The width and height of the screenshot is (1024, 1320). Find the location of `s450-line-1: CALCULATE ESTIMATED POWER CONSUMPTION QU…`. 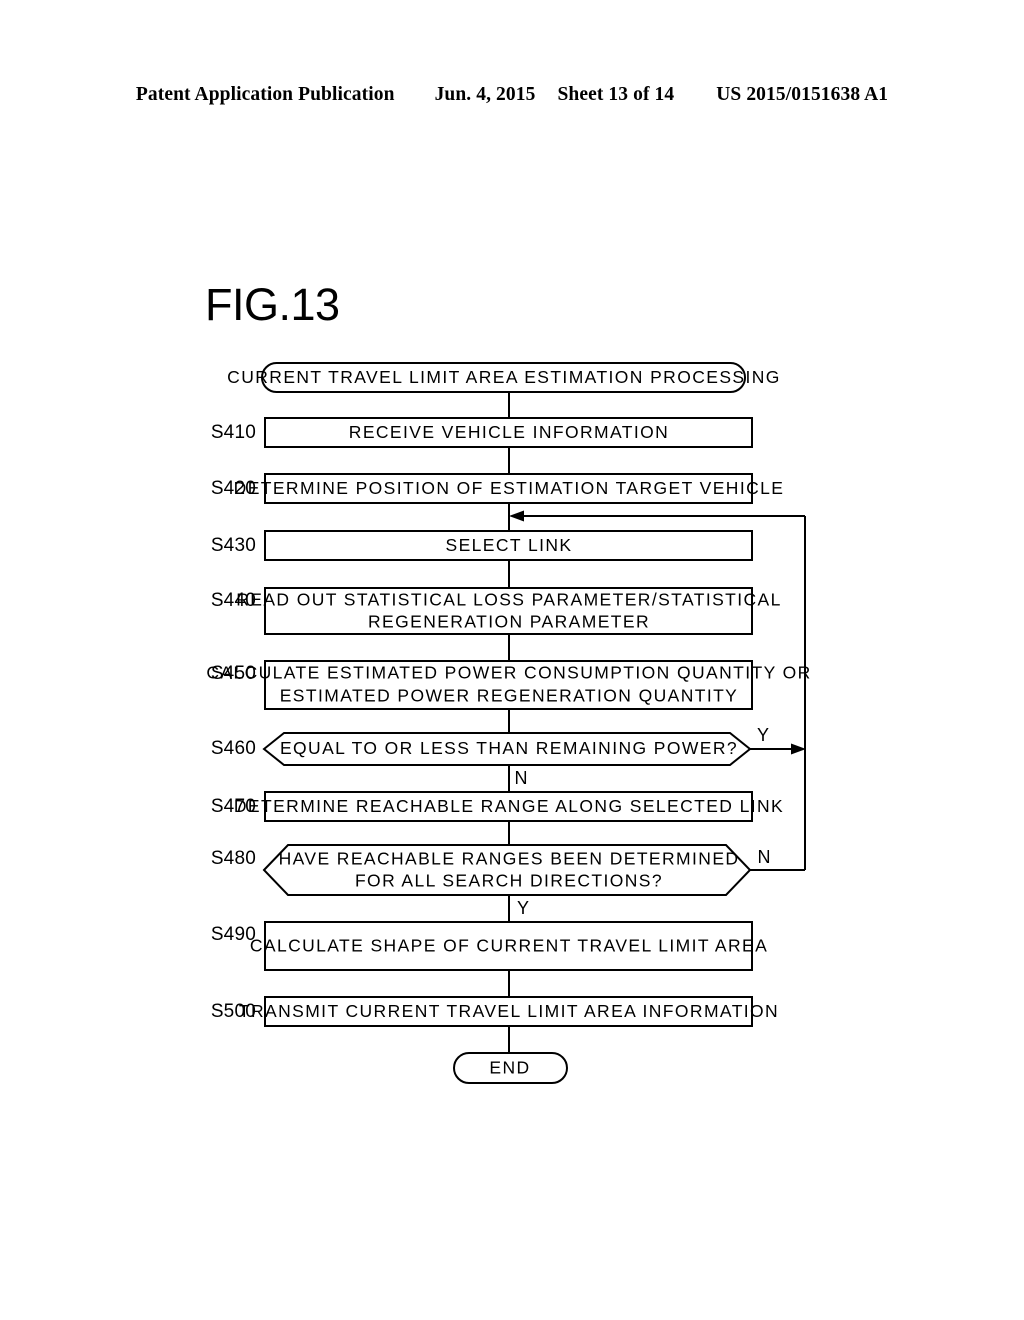

s450-line-1: CALCULATE ESTIMATED POWER CONSUMPTION QU… is located at coordinates (508, 673).